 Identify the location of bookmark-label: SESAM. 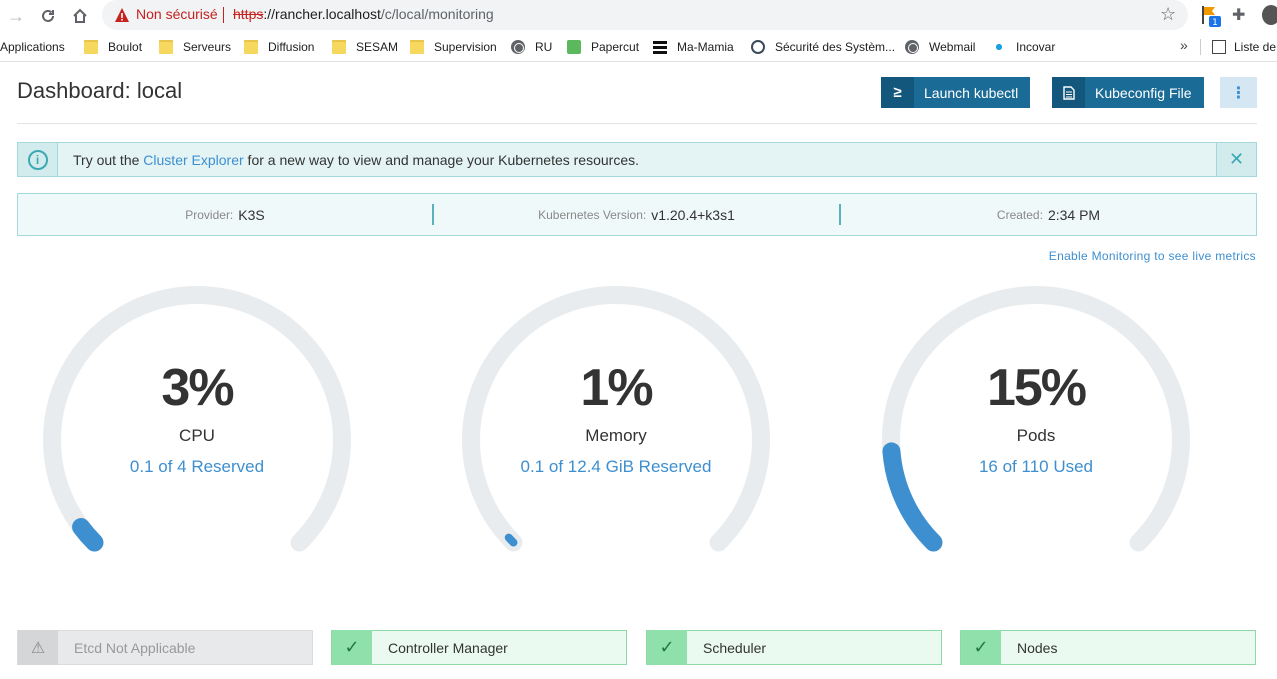
(377, 47).